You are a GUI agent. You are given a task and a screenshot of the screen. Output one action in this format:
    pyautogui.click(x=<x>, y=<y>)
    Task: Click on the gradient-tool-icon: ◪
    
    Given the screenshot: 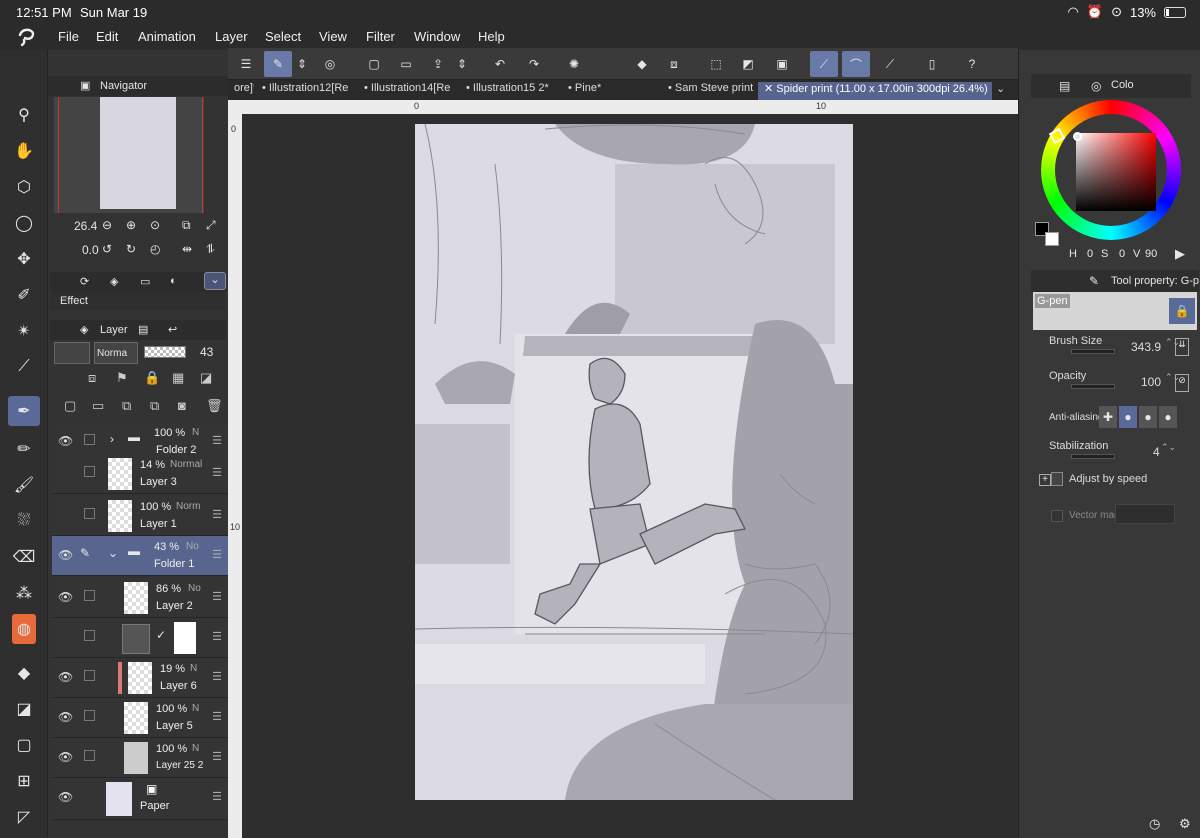 What is the action you would take?
    pyautogui.click(x=24, y=709)
    